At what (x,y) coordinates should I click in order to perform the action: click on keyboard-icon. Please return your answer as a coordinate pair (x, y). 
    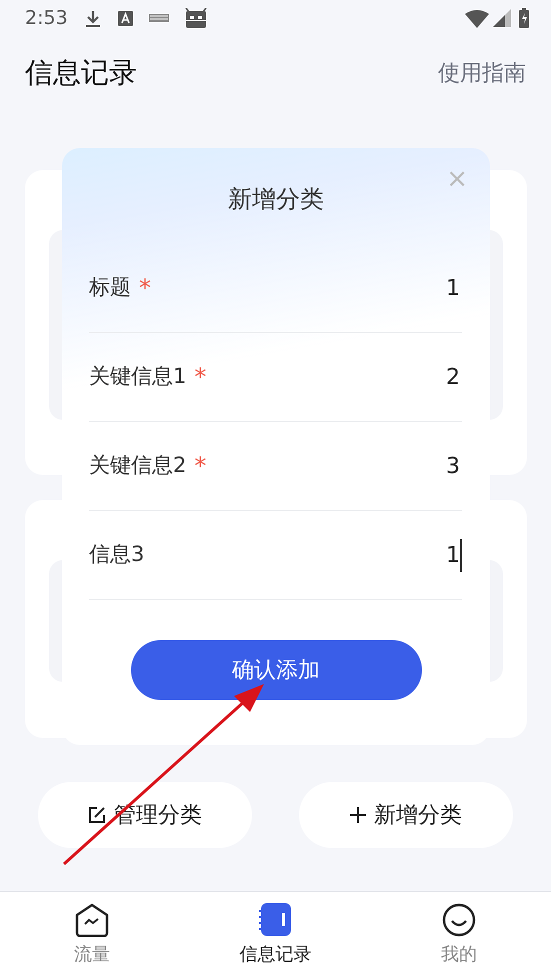
    Looking at the image, I should click on (158, 18).